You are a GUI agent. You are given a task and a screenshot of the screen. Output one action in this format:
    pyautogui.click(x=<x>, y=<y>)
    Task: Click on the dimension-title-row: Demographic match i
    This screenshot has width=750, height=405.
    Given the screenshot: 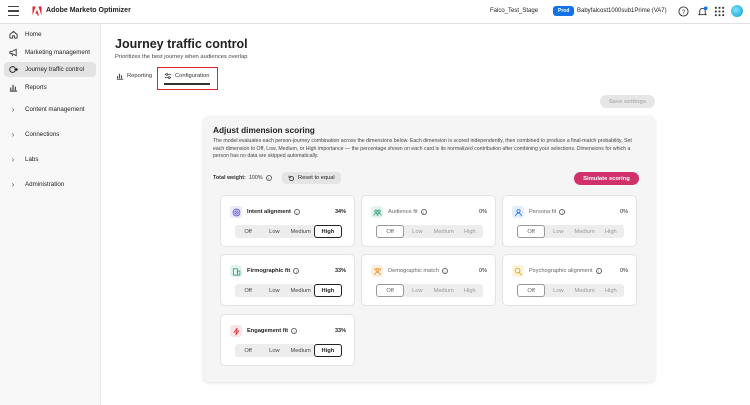 What is the action you would take?
    pyautogui.click(x=418, y=271)
    